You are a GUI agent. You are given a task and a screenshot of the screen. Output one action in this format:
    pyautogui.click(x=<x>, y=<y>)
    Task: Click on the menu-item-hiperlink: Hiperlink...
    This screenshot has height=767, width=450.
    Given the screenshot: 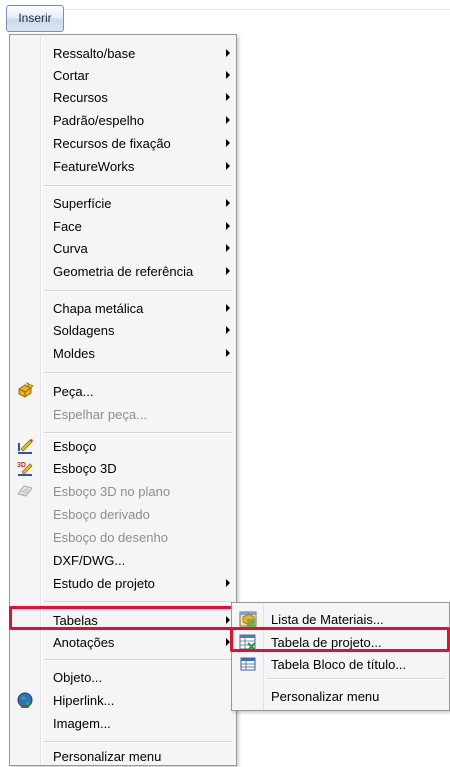 What is the action you would take?
    pyautogui.click(x=123, y=700)
    